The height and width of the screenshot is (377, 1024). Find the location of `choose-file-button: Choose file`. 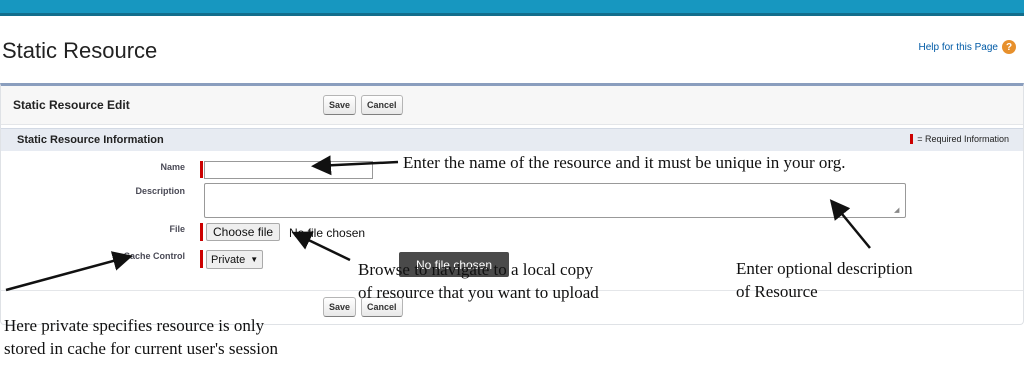

choose-file-button: Choose file is located at coordinates (243, 232).